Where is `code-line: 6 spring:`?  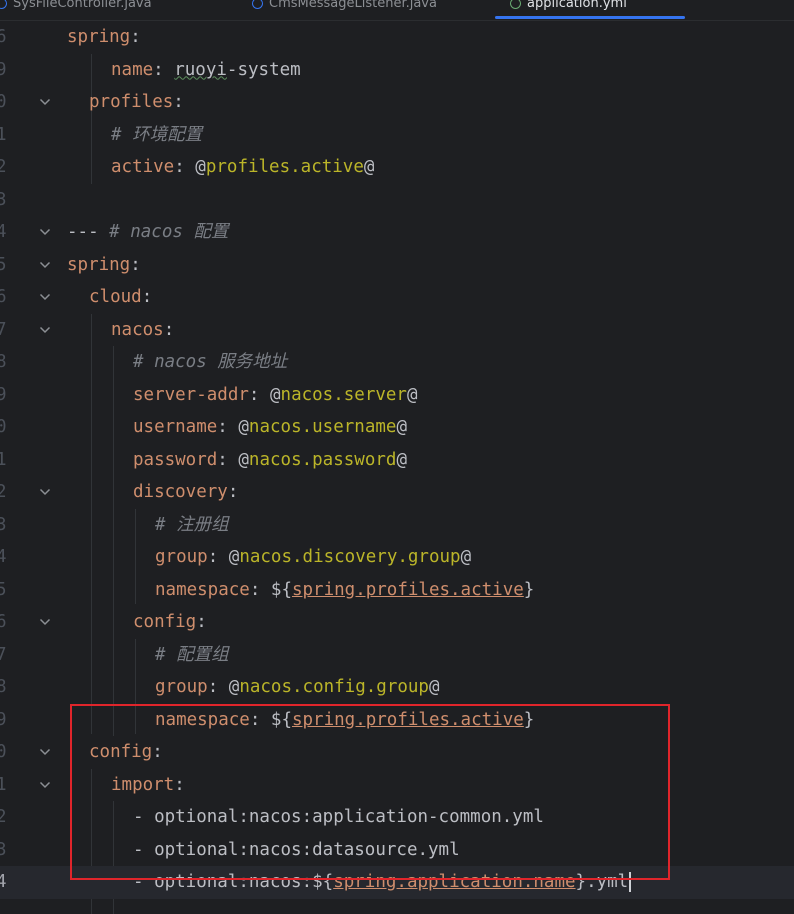 code-line: 6 spring: is located at coordinates (397, 37).